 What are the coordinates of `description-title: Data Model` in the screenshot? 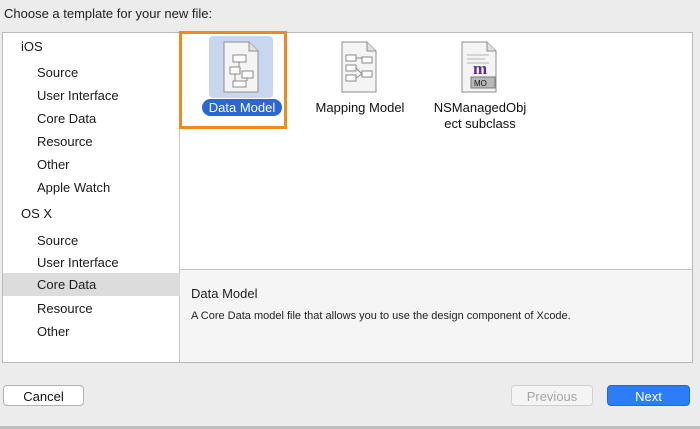 It's located at (224, 293).